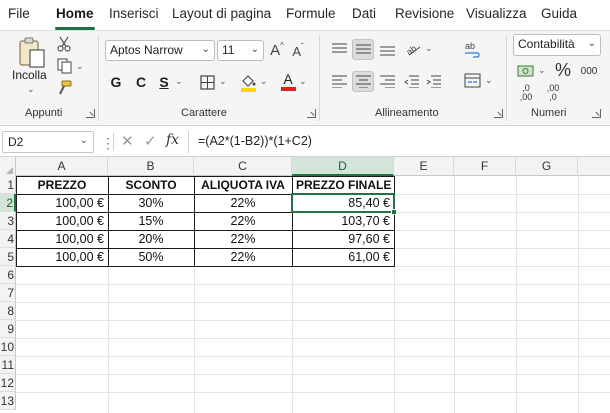 Image resolution: width=610 pixels, height=413 pixels. What do you see at coordinates (8, 221) in the screenshot?
I see `row-header-3: 3` at bounding box center [8, 221].